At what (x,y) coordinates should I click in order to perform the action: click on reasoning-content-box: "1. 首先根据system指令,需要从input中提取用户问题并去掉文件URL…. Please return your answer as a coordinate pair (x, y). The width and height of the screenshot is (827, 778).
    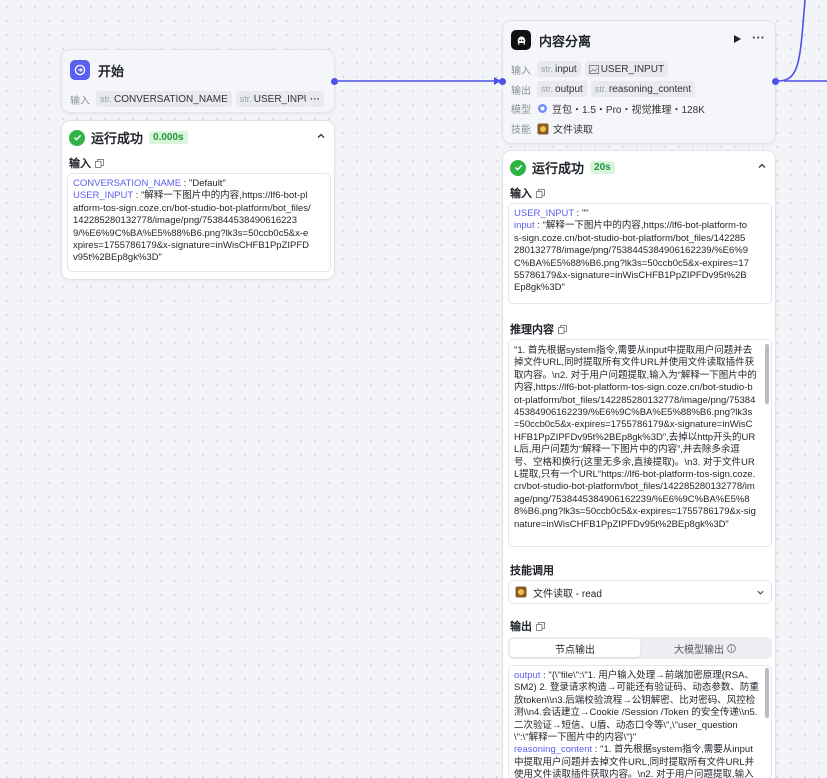
    Looking at the image, I should click on (640, 443).